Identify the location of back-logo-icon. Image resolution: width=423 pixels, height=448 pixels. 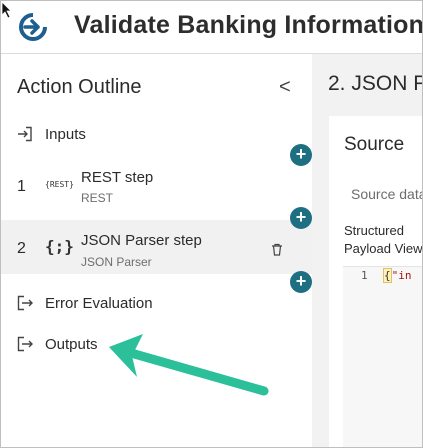
(33, 27).